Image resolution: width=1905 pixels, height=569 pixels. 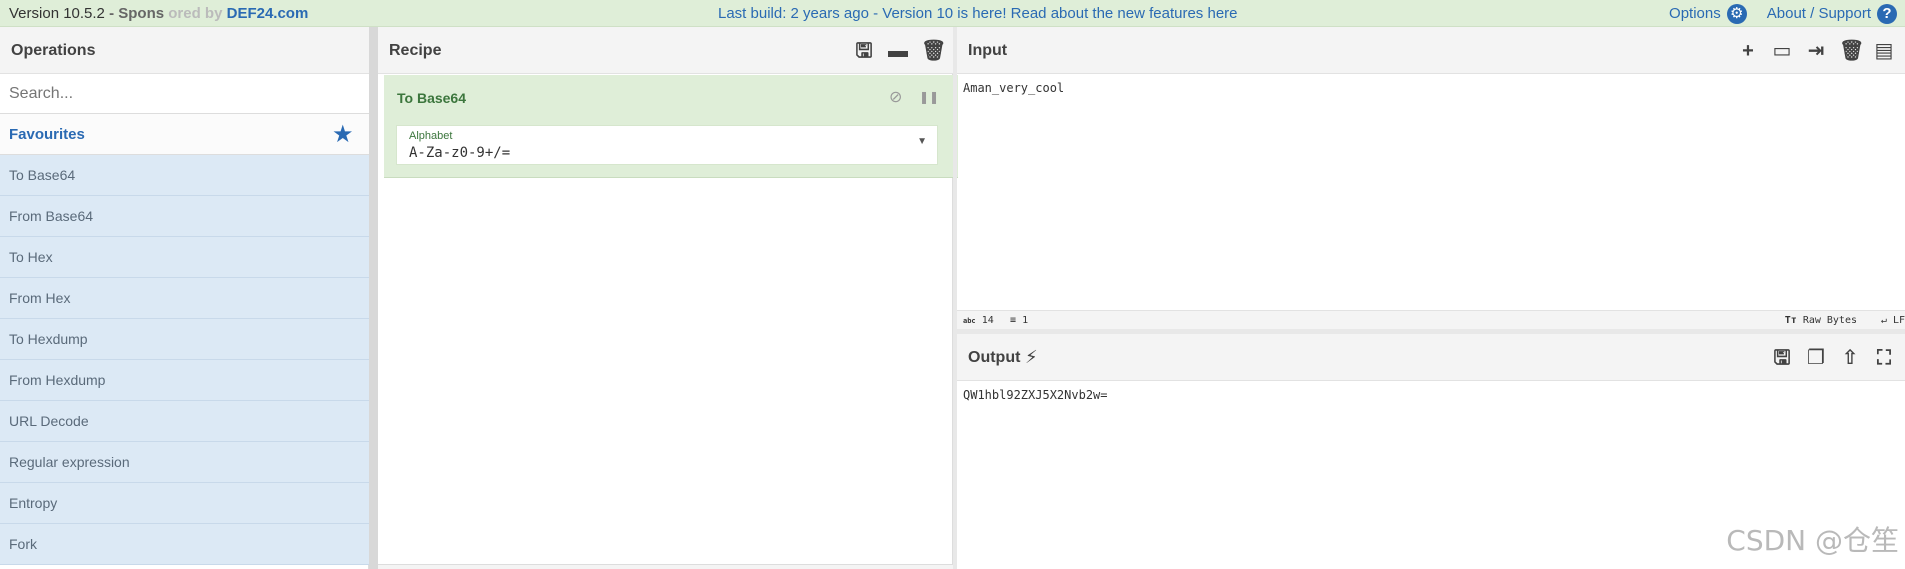 What do you see at coordinates (665, 50) in the screenshot?
I see `recipe-header: Recipe 🖫 ▬ 🗑` at bounding box center [665, 50].